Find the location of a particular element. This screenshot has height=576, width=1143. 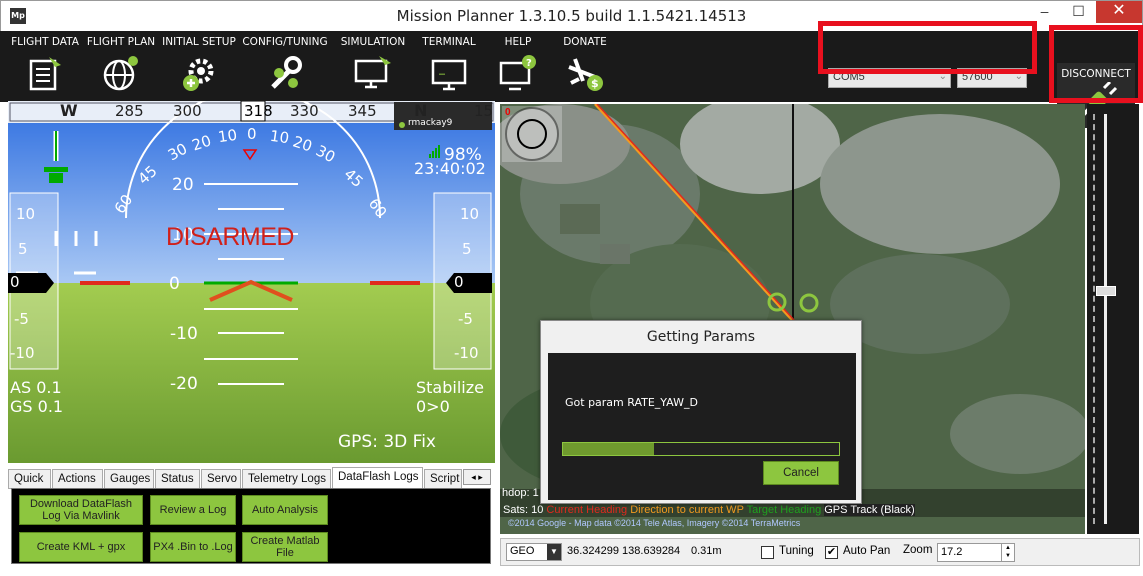

create-matlab-button: Create Matlab File is located at coordinates (285, 547).